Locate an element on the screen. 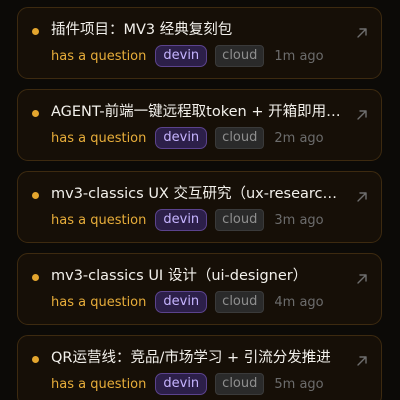  session-meta: has a question devin cloud 5m ago is located at coordinates (187, 384).